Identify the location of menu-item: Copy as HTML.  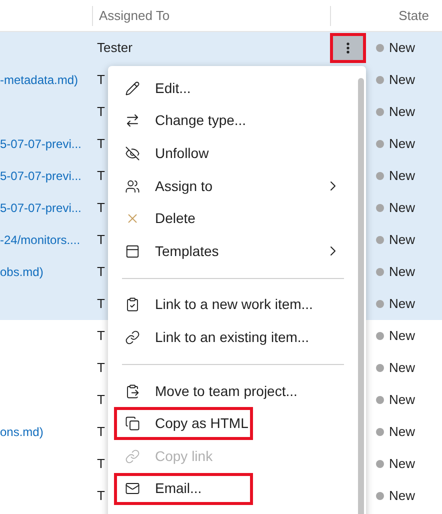
(183, 423).